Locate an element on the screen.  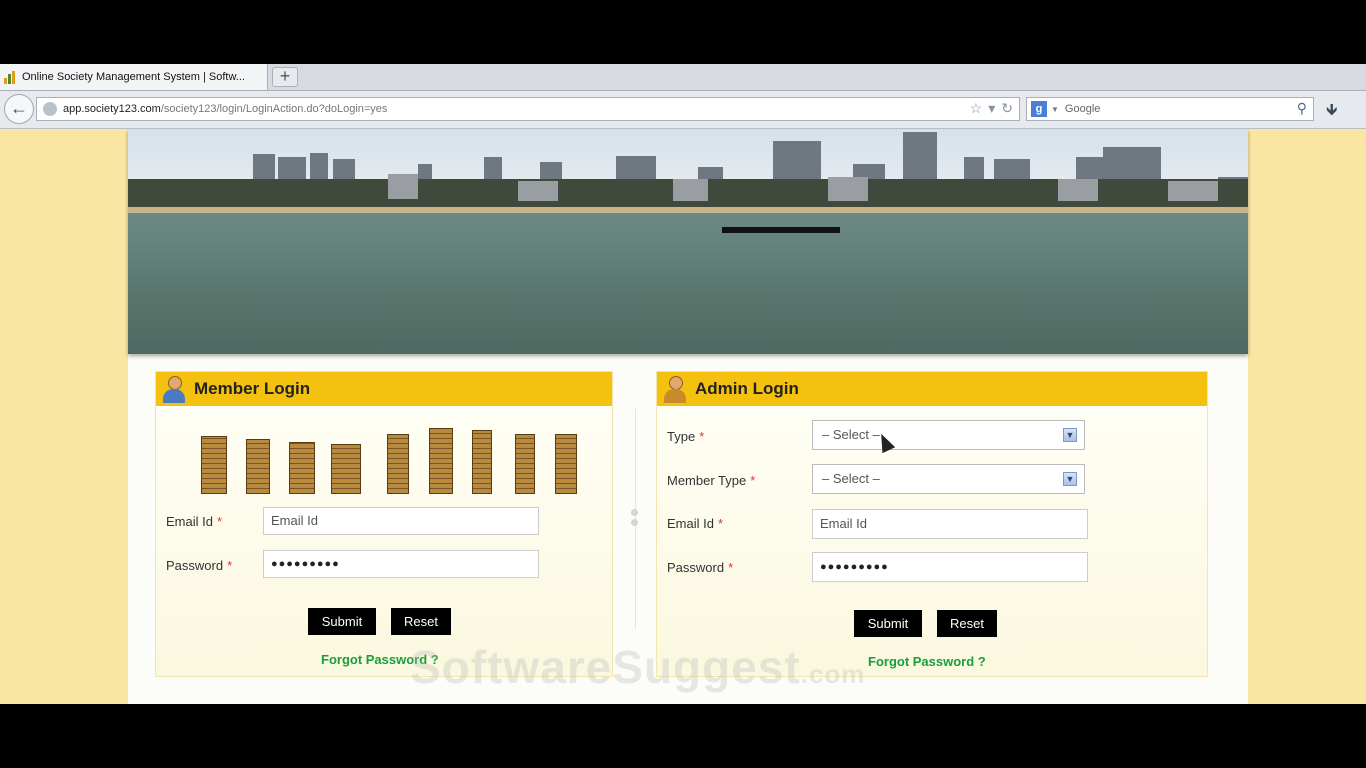
back-arrow-icon: ← is located at coordinates (19, 108).